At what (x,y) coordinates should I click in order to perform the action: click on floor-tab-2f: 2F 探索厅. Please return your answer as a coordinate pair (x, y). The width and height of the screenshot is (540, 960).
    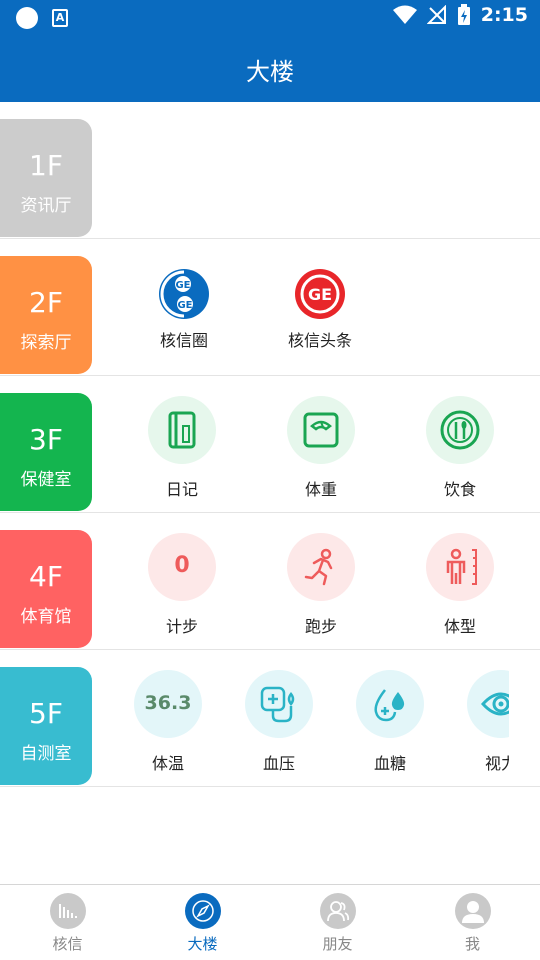
    Looking at the image, I should click on (46, 315).